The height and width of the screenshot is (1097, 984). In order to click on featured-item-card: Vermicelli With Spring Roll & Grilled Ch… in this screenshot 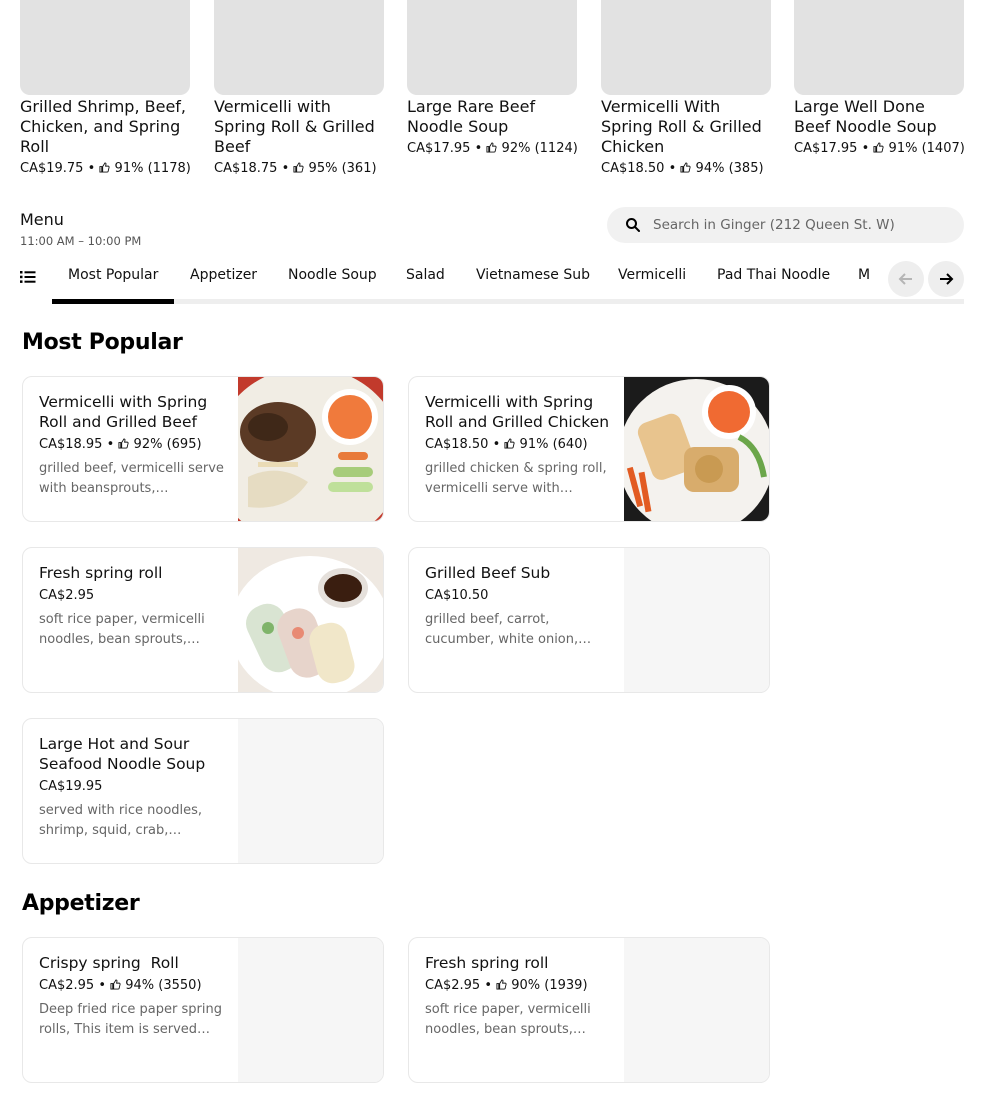, I will do `click(686, 89)`.